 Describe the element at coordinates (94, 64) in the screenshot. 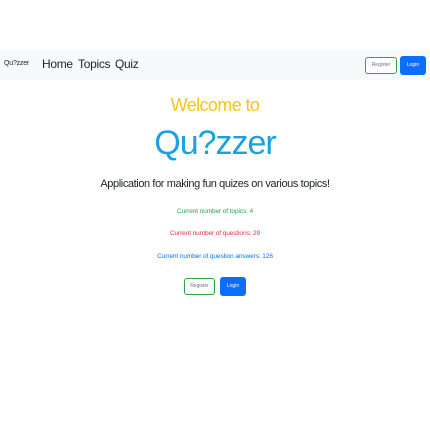

I see `nav-link-topics: Topics` at that location.